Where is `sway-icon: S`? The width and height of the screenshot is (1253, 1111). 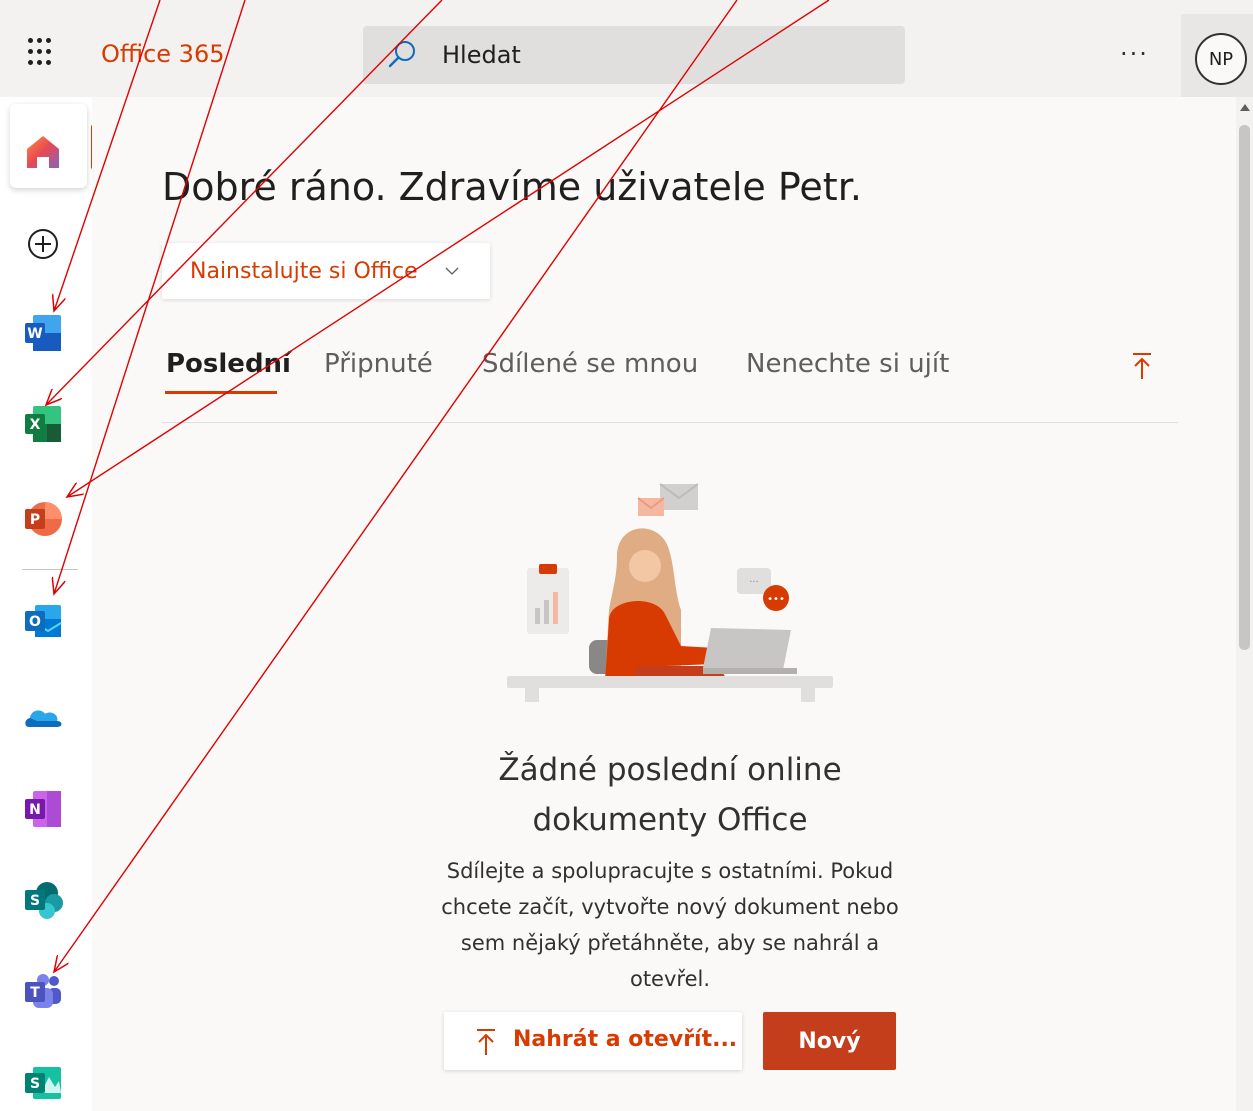 sway-icon: S is located at coordinates (43, 1083).